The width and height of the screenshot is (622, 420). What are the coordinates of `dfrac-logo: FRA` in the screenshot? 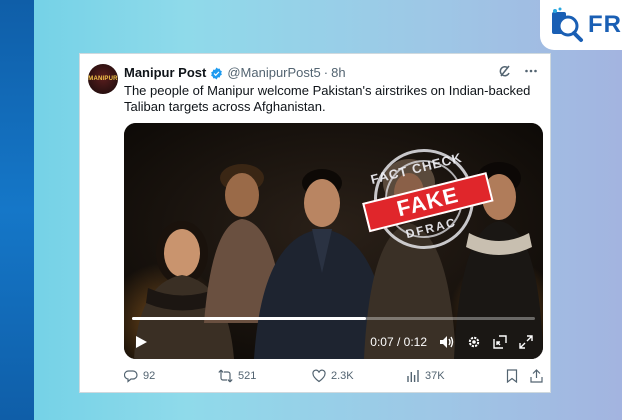 It's located at (581, 25).